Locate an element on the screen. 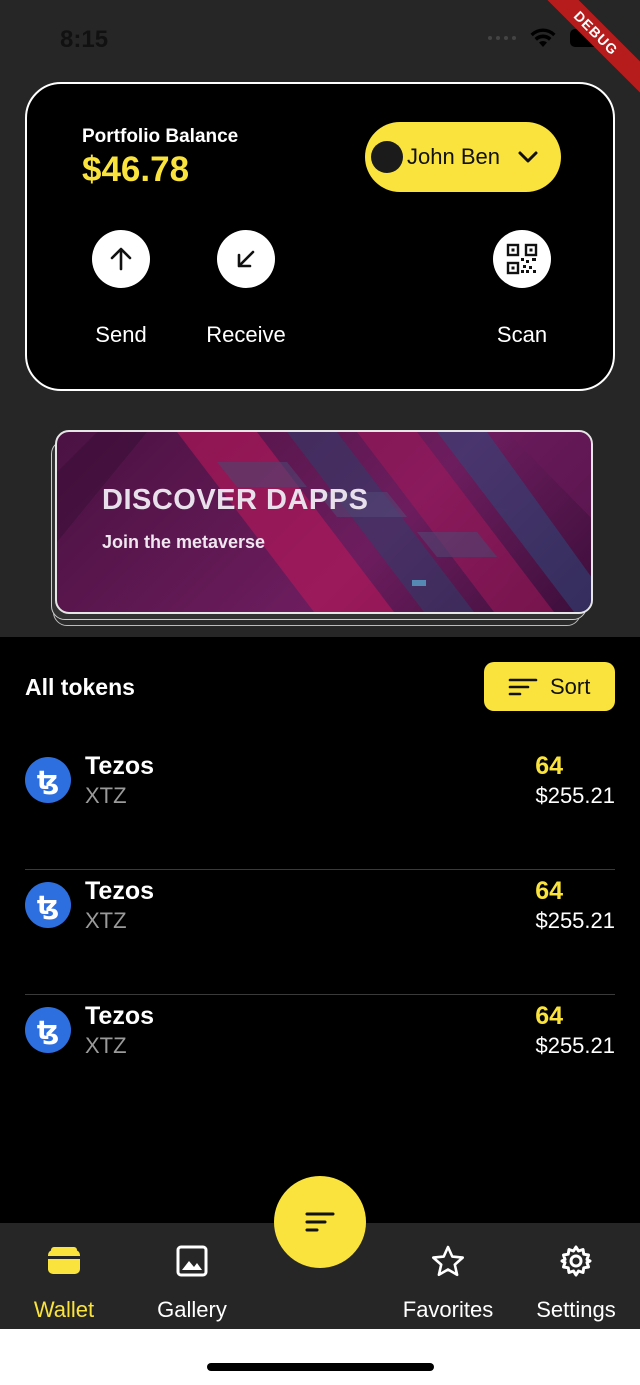  account-name: John Ben is located at coordinates (453, 156).